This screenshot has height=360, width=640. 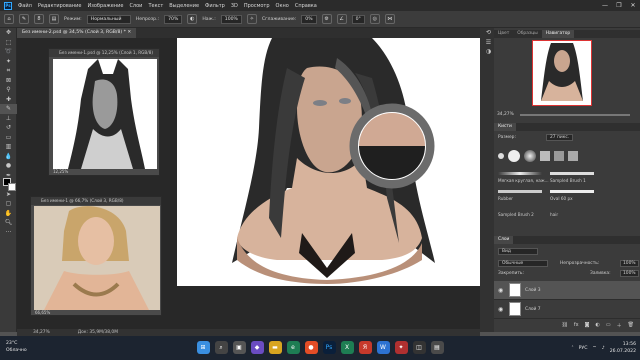 I want to click on properties-panel-icon: ☰, so click(x=488, y=43).